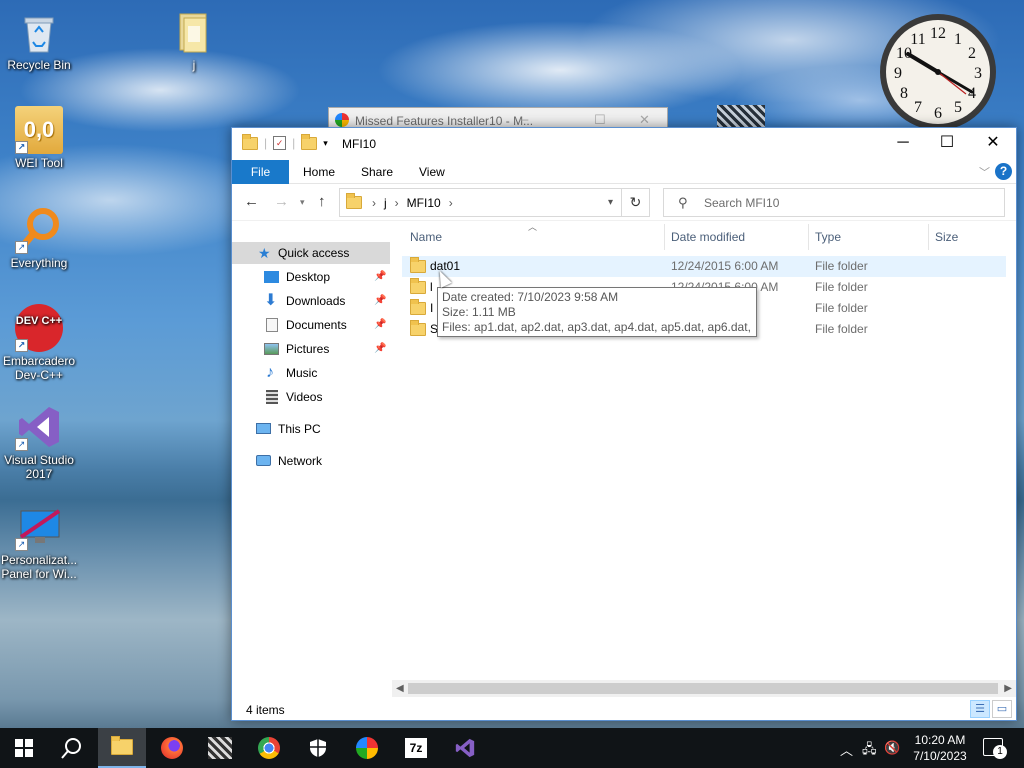  I want to click on breadcrumb-mfi10: MFI10, so click(424, 203).